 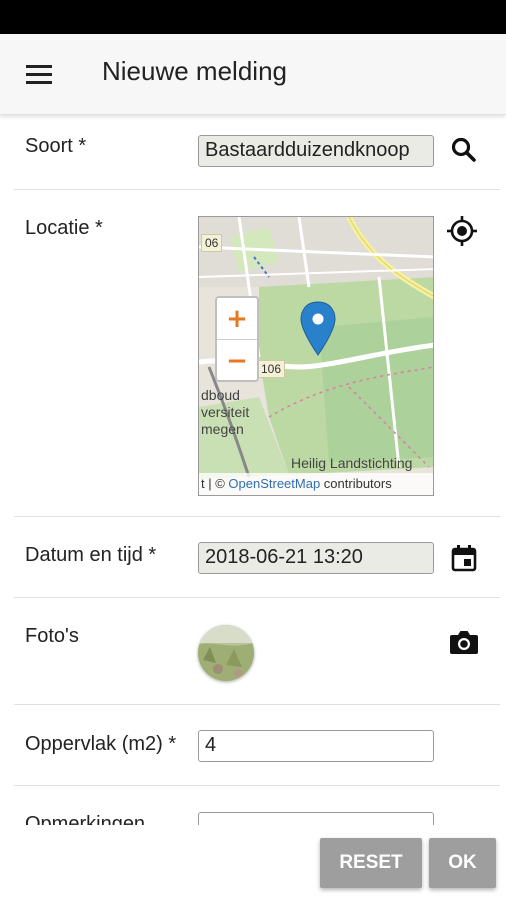 What do you see at coordinates (237, 360) in the screenshot?
I see `zoom-out-button: −` at bounding box center [237, 360].